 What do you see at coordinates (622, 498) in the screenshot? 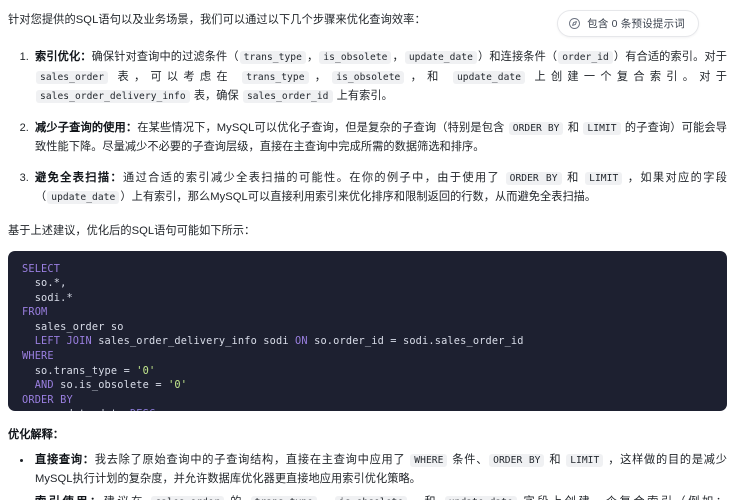
I see `text-run: 字段上创建一个复合索引（例如：` at bounding box center [622, 498].